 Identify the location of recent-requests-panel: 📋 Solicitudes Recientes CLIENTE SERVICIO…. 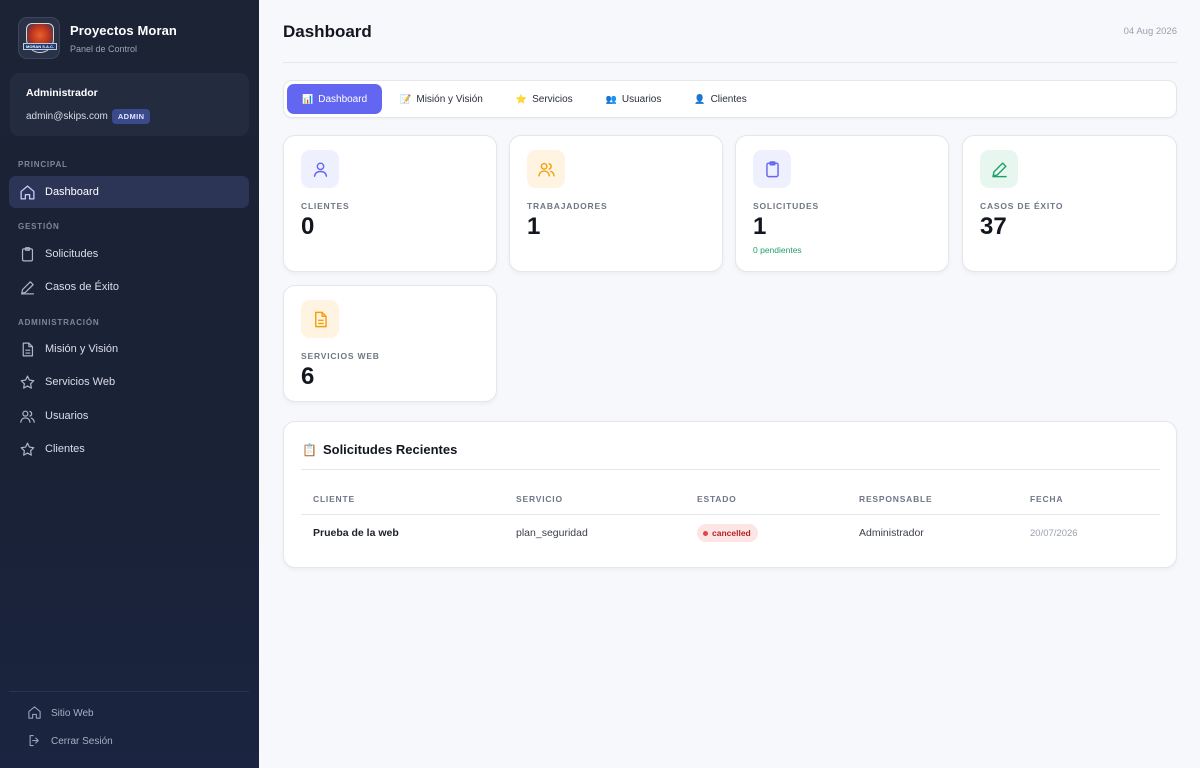
(730, 494).